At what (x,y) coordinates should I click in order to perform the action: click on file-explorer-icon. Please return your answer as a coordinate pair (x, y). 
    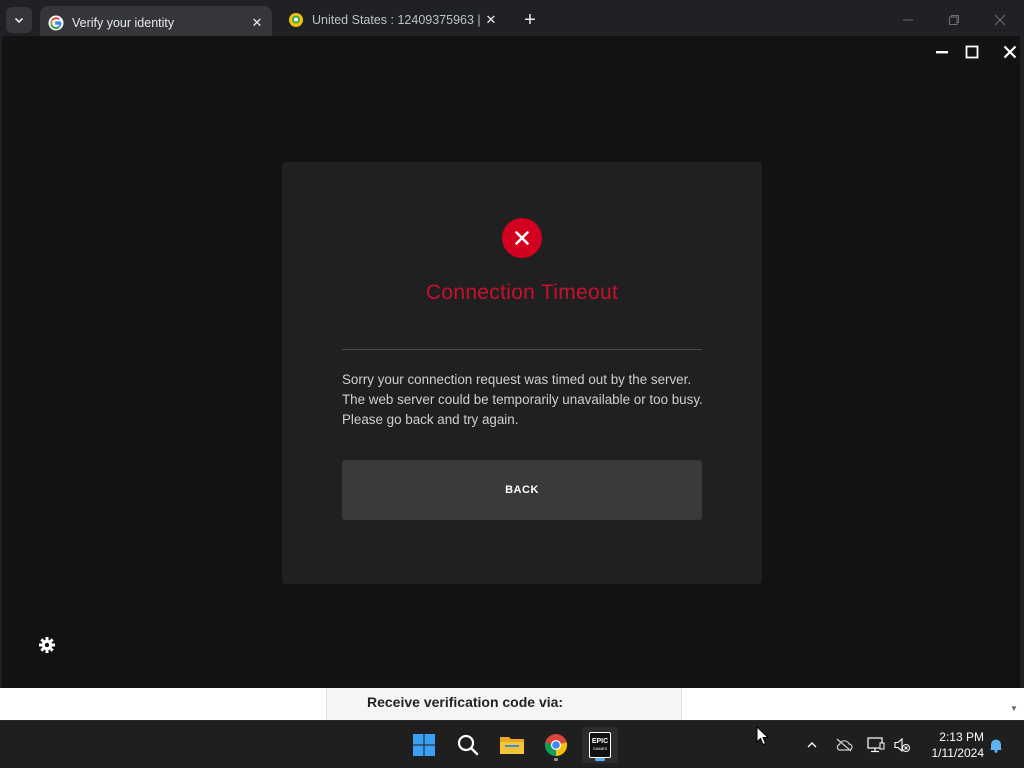
    Looking at the image, I should click on (512, 745).